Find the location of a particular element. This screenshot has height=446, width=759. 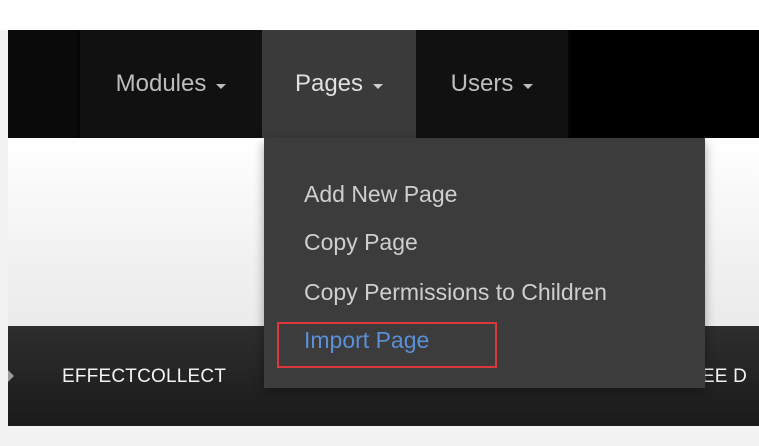

nav-item-modules: Modules is located at coordinates (171, 84).